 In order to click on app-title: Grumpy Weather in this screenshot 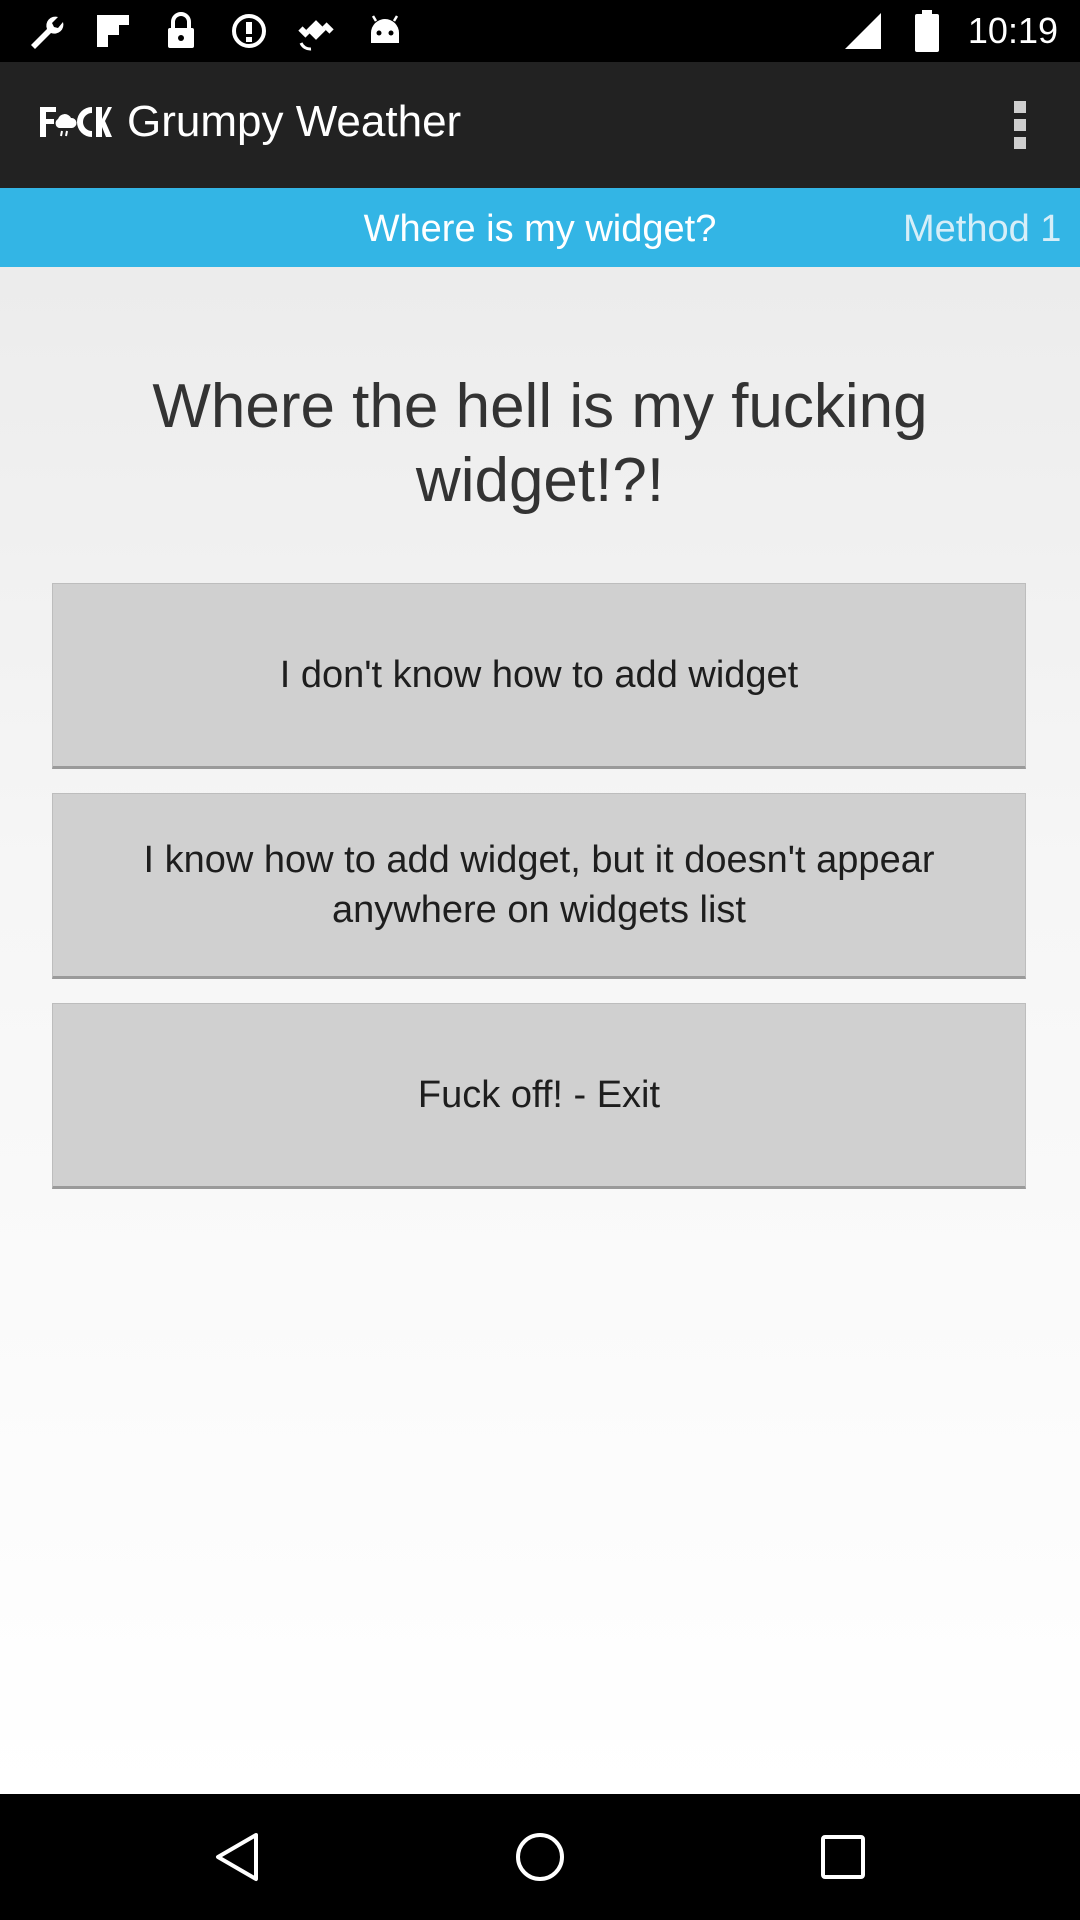, I will do `click(294, 121)`.